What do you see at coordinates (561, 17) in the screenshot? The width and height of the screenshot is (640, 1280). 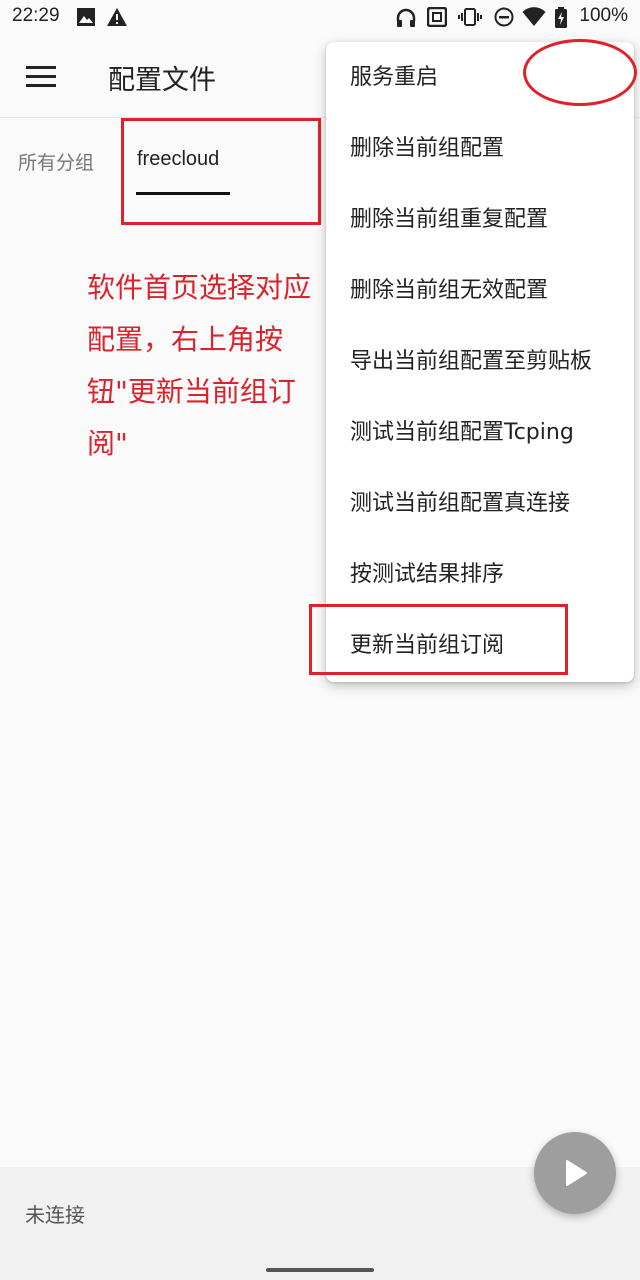 I see `battery-icon` at bounding box center [561, 17].